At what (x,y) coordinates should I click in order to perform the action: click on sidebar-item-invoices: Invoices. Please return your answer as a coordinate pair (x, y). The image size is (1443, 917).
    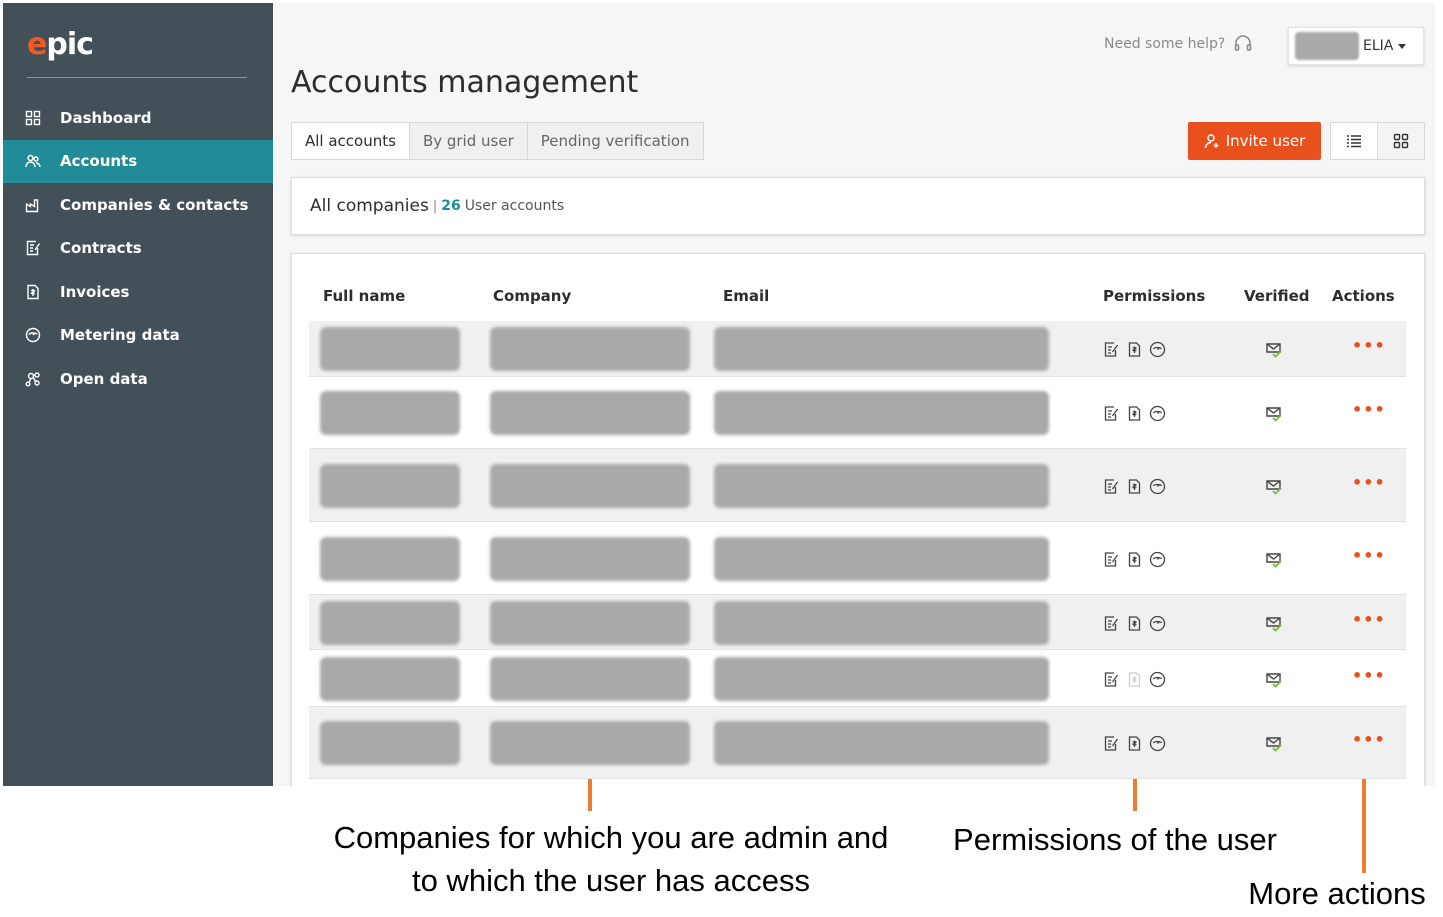
    Looking at the image, I should click on (138, 292).